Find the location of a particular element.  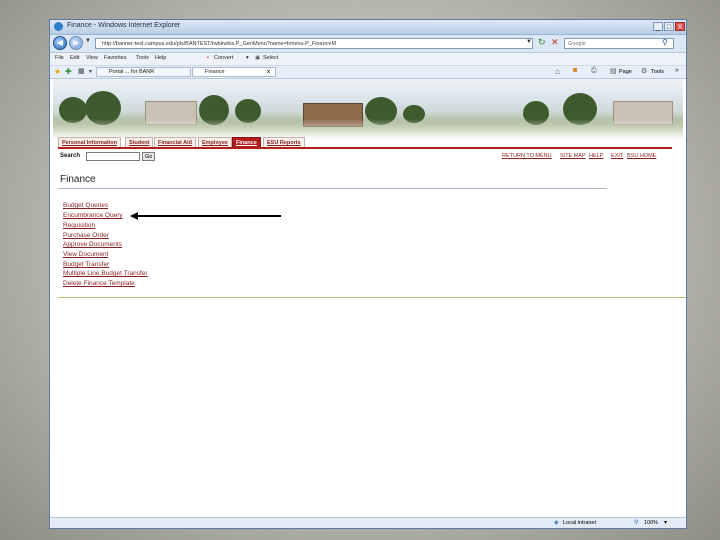

favorites-star-icon: ★ is located at coordinates (57, 71).